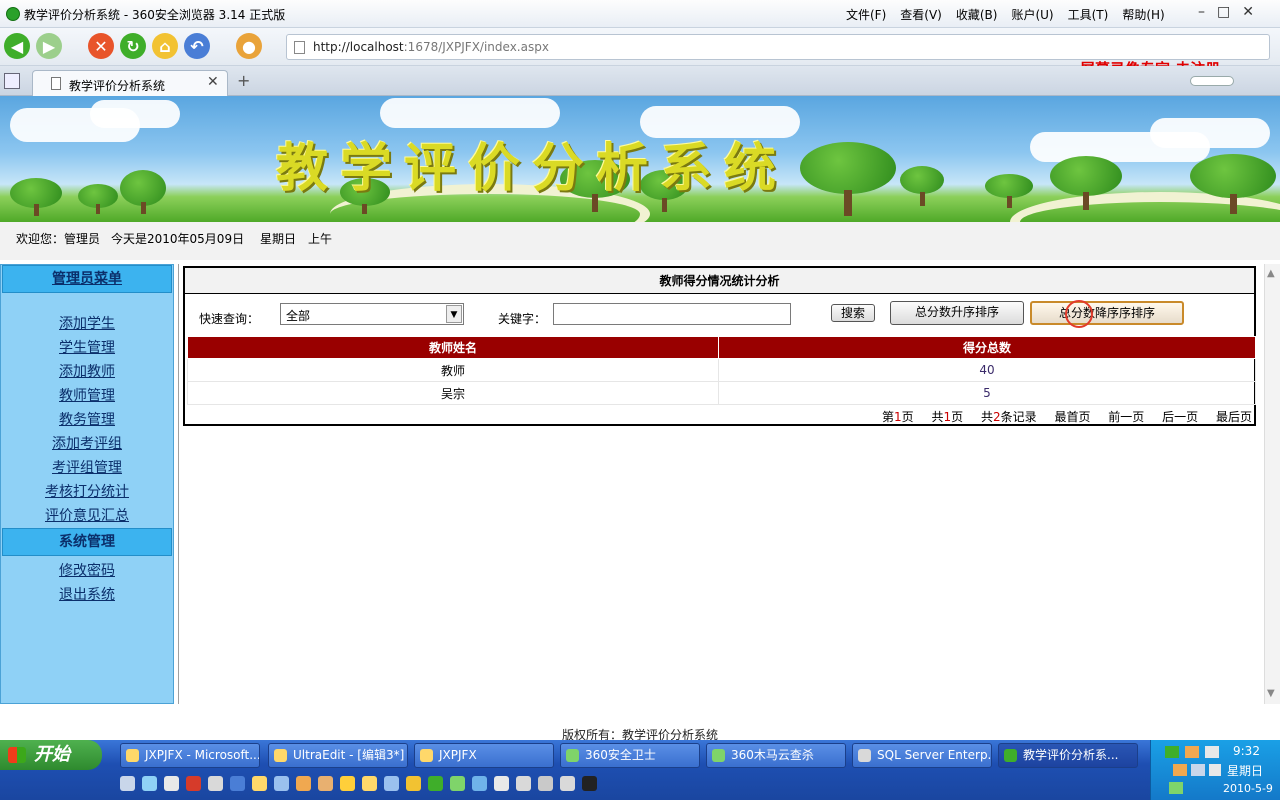  What do you see at coordinates (17, 755) in the screenshot?
I see `windows-logo-icon` at bounding box center [17, 755].